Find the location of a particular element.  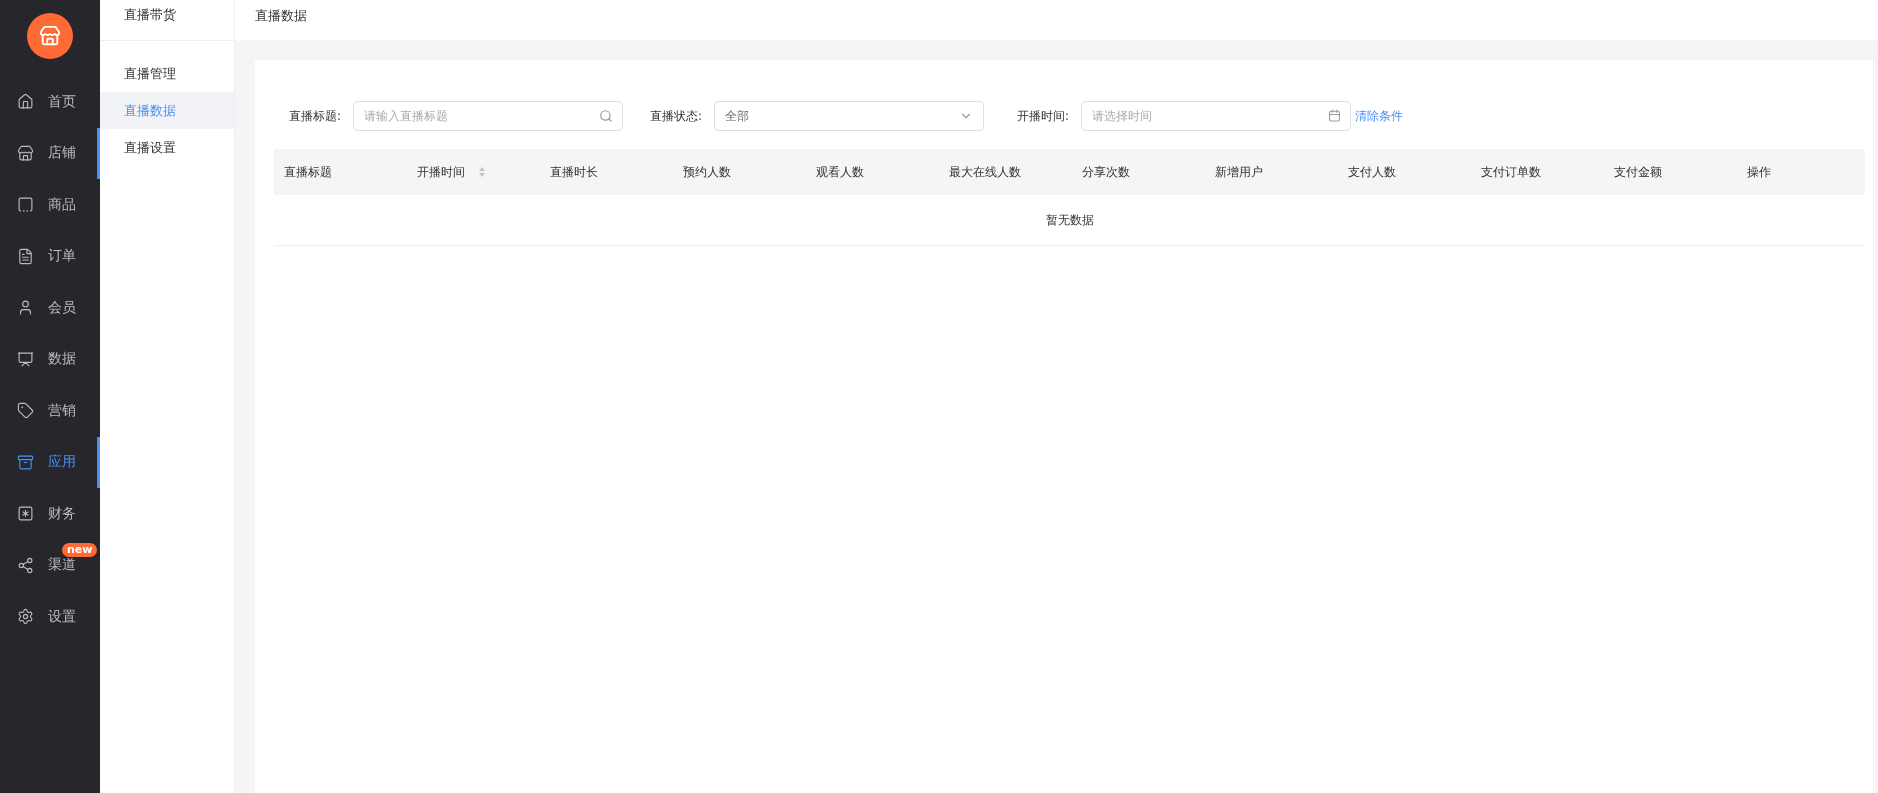

sub-nav-item: 直播管理 is located at coordinates (167, 73).